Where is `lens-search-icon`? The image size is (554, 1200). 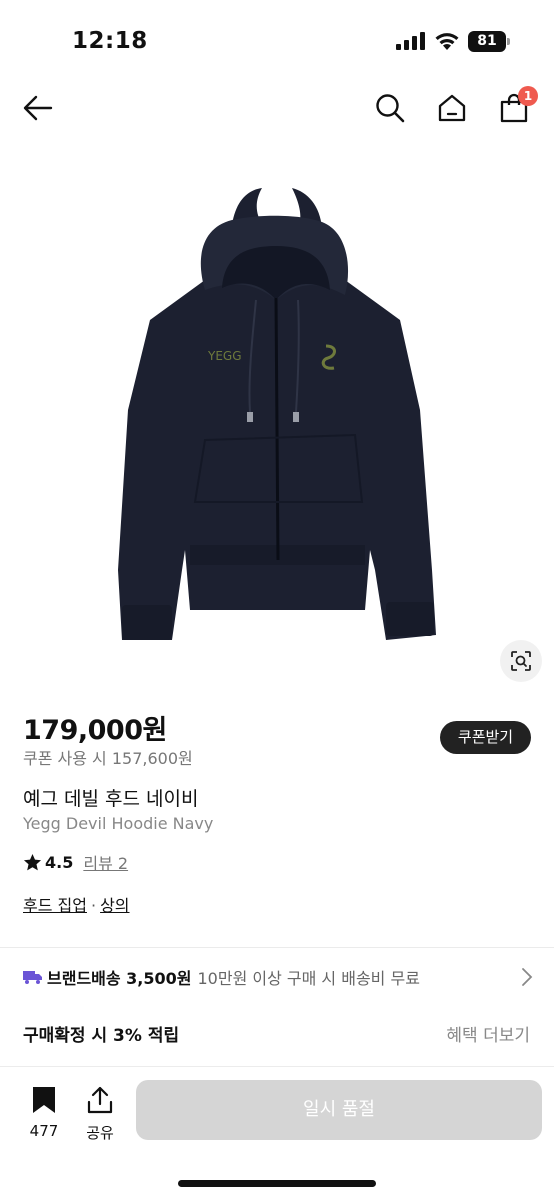 lens-search-icon is located at coordinates (521, 661).